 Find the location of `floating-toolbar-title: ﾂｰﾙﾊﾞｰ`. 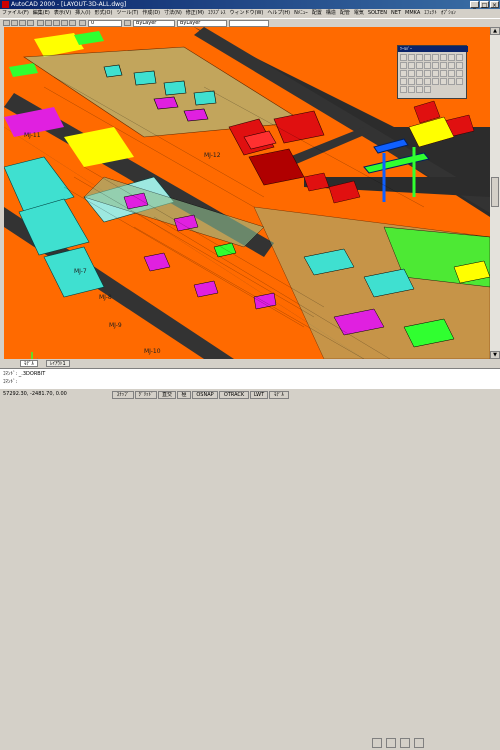

floating-toolbar-title: ﾂｰﾙﾊﾞｰ is located at coordinates (433, 49).